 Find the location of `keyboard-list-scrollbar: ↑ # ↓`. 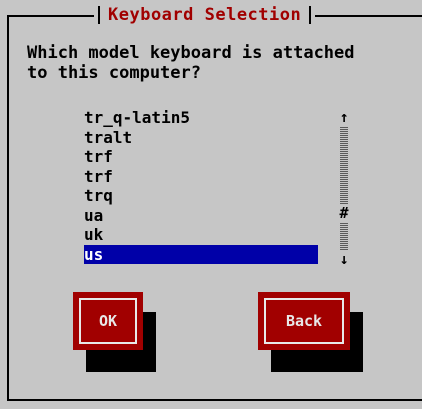

keyboard-list-scrollbar: ↑ # ↓ is located at coordinates (344, 188).